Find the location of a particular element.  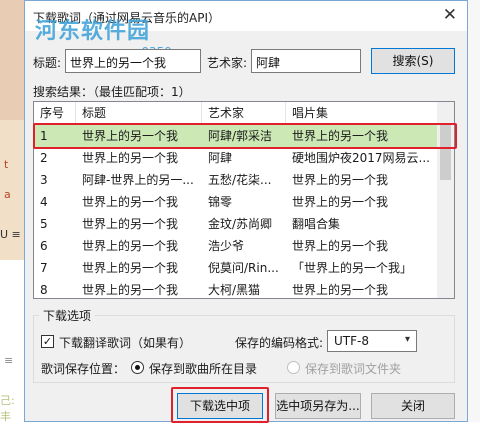

cell-artist: 金玟/苏尚卿 is located at coordinates (240, 224).